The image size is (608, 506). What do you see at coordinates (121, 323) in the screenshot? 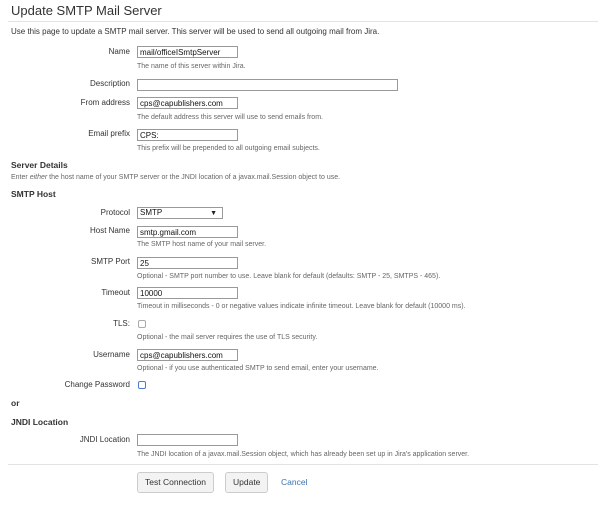
I see `tls-label: TLS:` at bounding box center [121, 323].